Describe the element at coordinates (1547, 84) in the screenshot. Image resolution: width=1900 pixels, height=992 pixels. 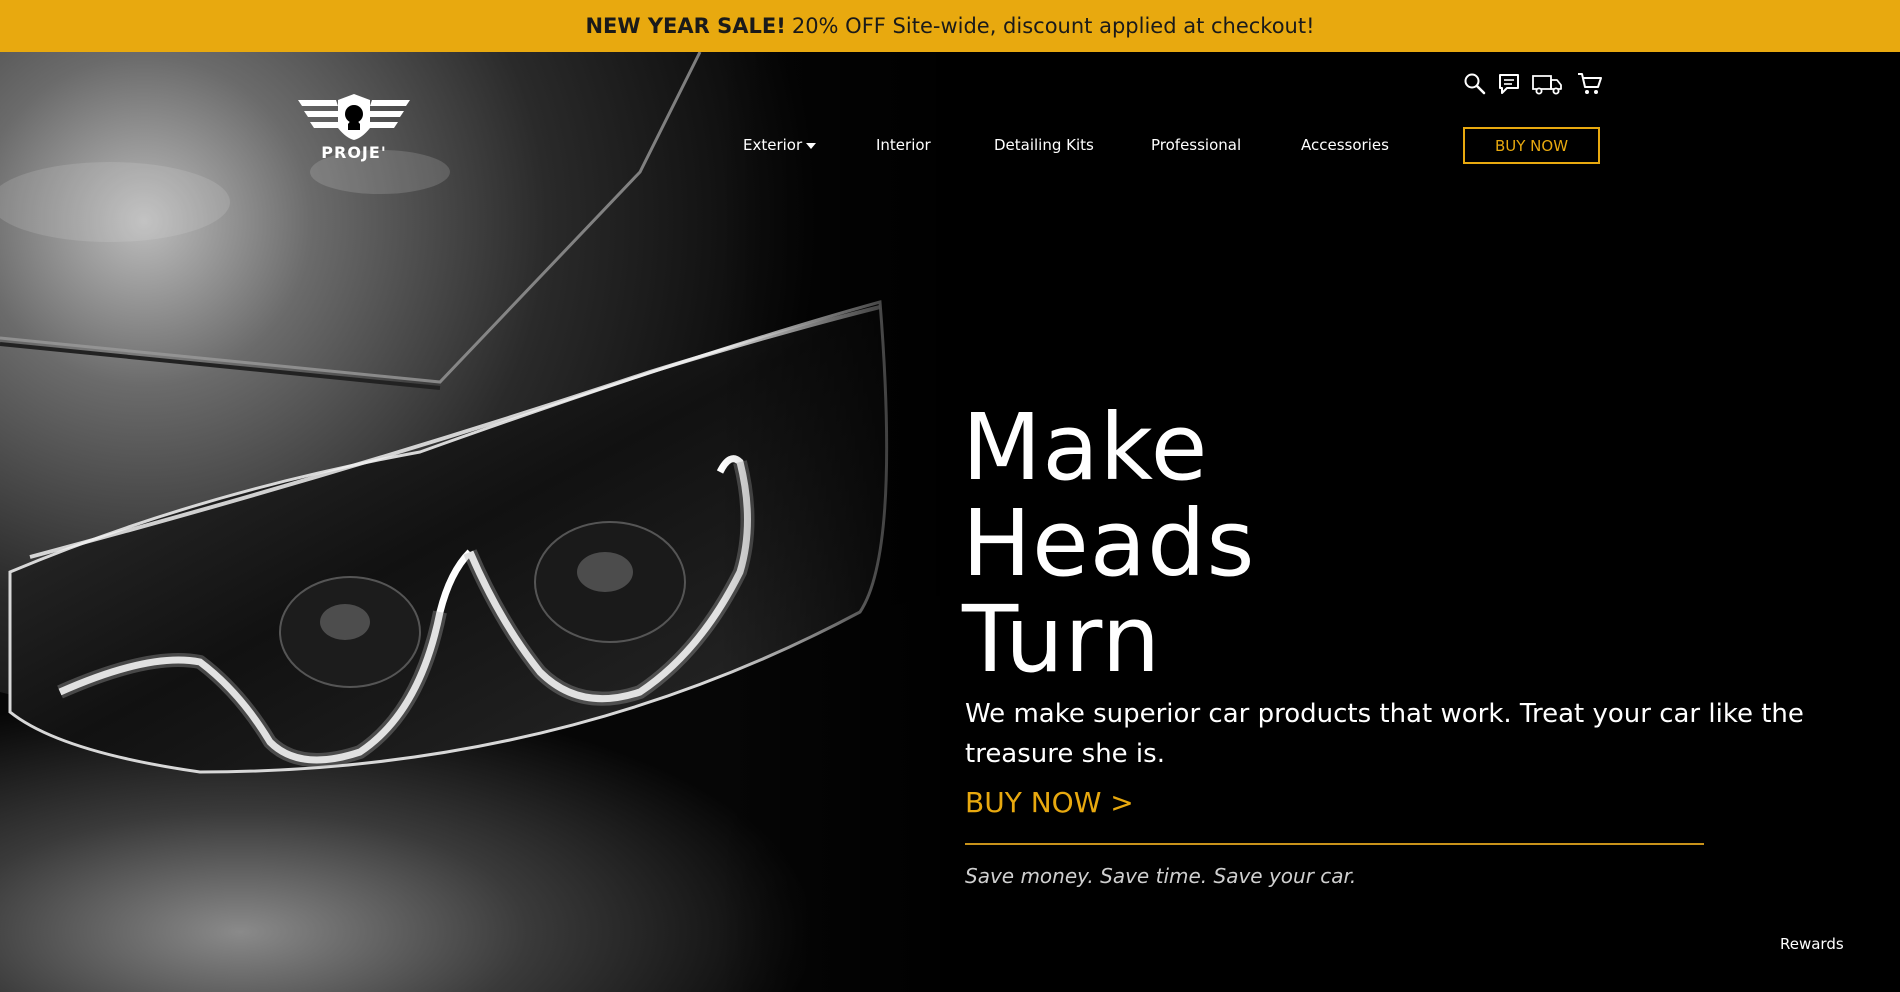
I see `truck-icon` at that location.